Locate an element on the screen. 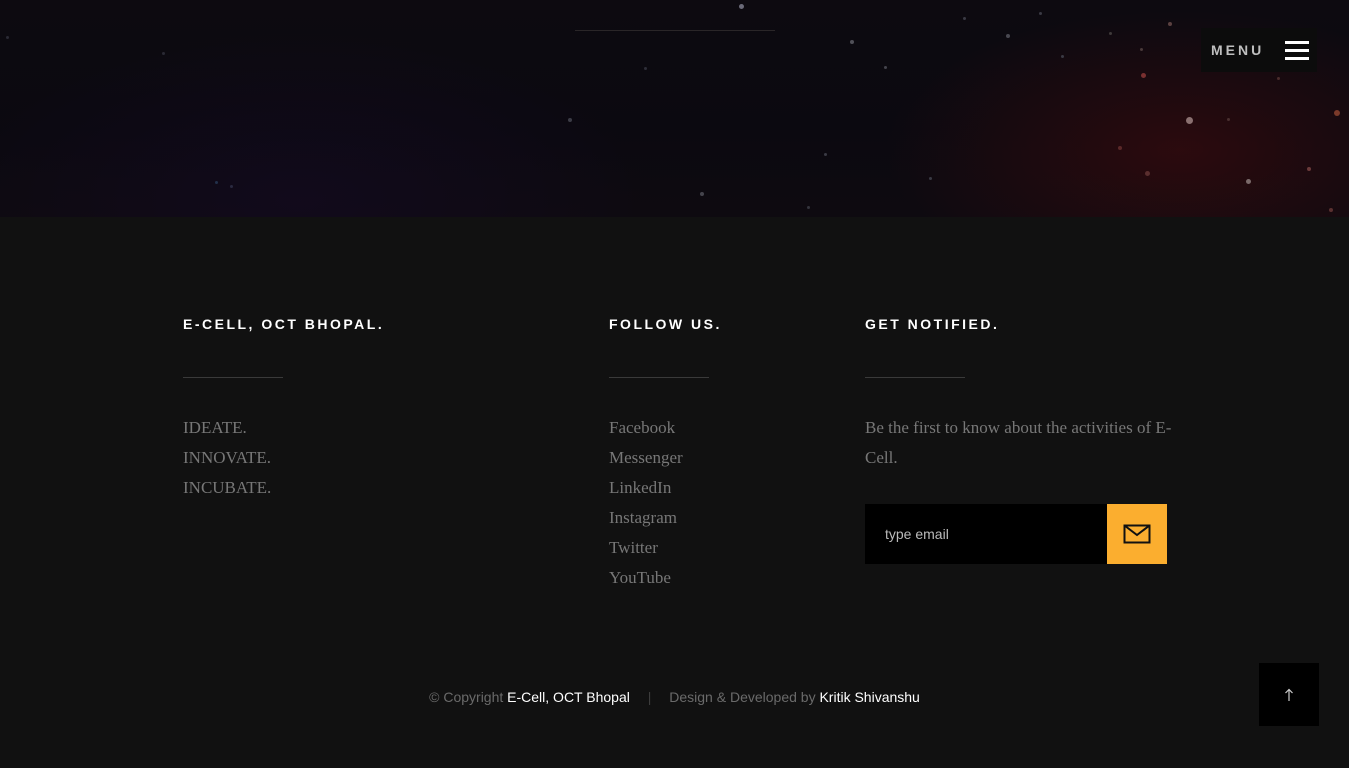 This screenshot has height=768, width=1349. author-link: Kritik Shivanshu is located at coordinates (869, 697).